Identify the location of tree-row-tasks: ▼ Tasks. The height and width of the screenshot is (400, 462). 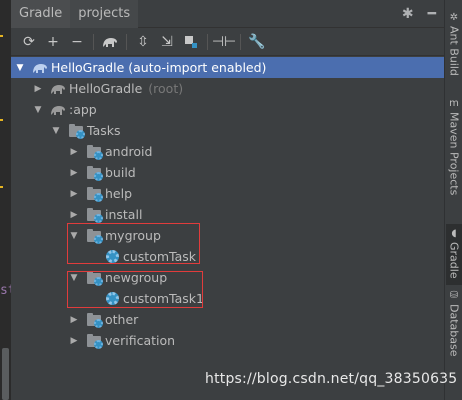
(227, 130).